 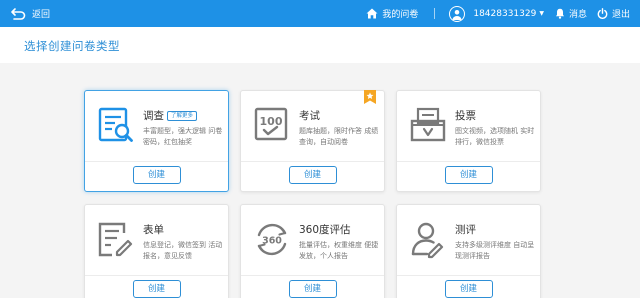 I want to click on my-surveys-label: 我的问卷, so click(x=400, y=15).